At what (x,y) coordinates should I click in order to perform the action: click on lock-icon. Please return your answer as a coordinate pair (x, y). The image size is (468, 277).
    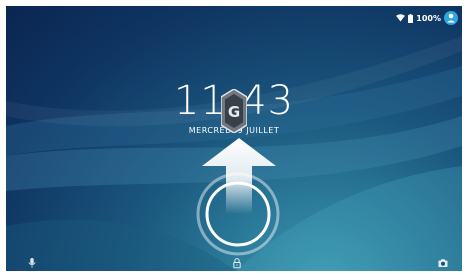
    Looking at the image, I should click on (237, 263).